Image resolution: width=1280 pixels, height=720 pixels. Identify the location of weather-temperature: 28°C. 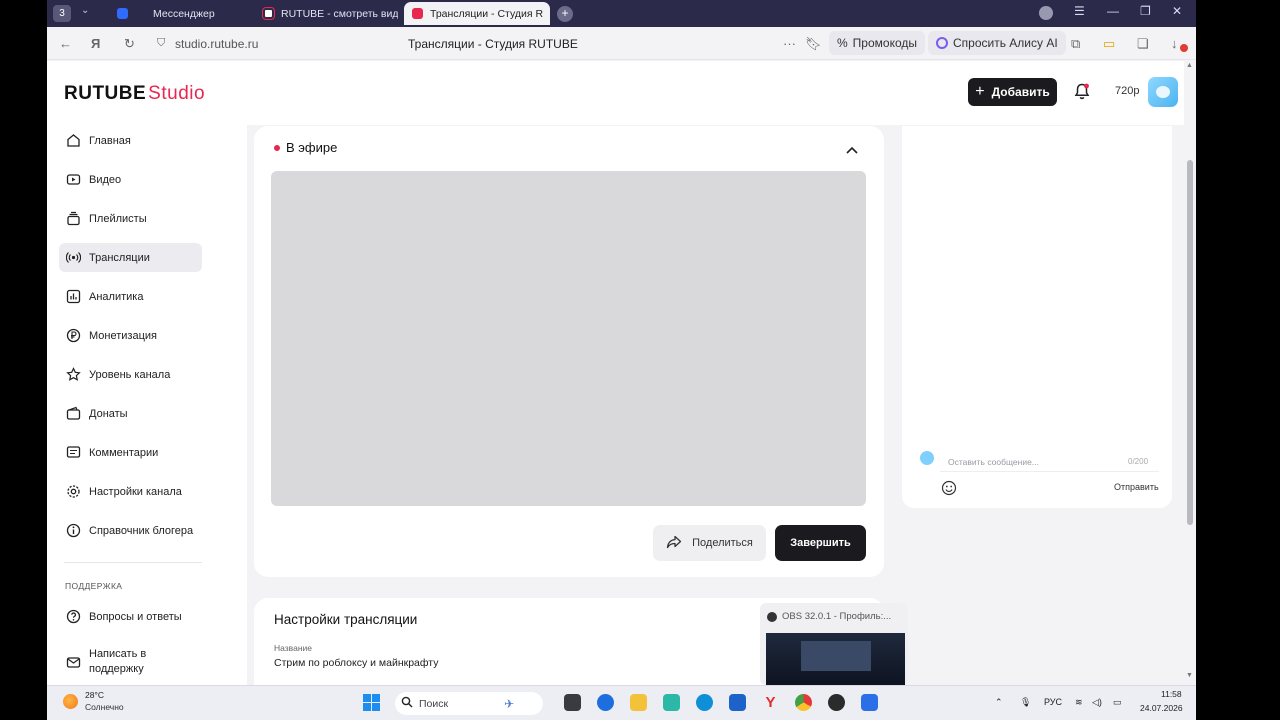
(94, 695).